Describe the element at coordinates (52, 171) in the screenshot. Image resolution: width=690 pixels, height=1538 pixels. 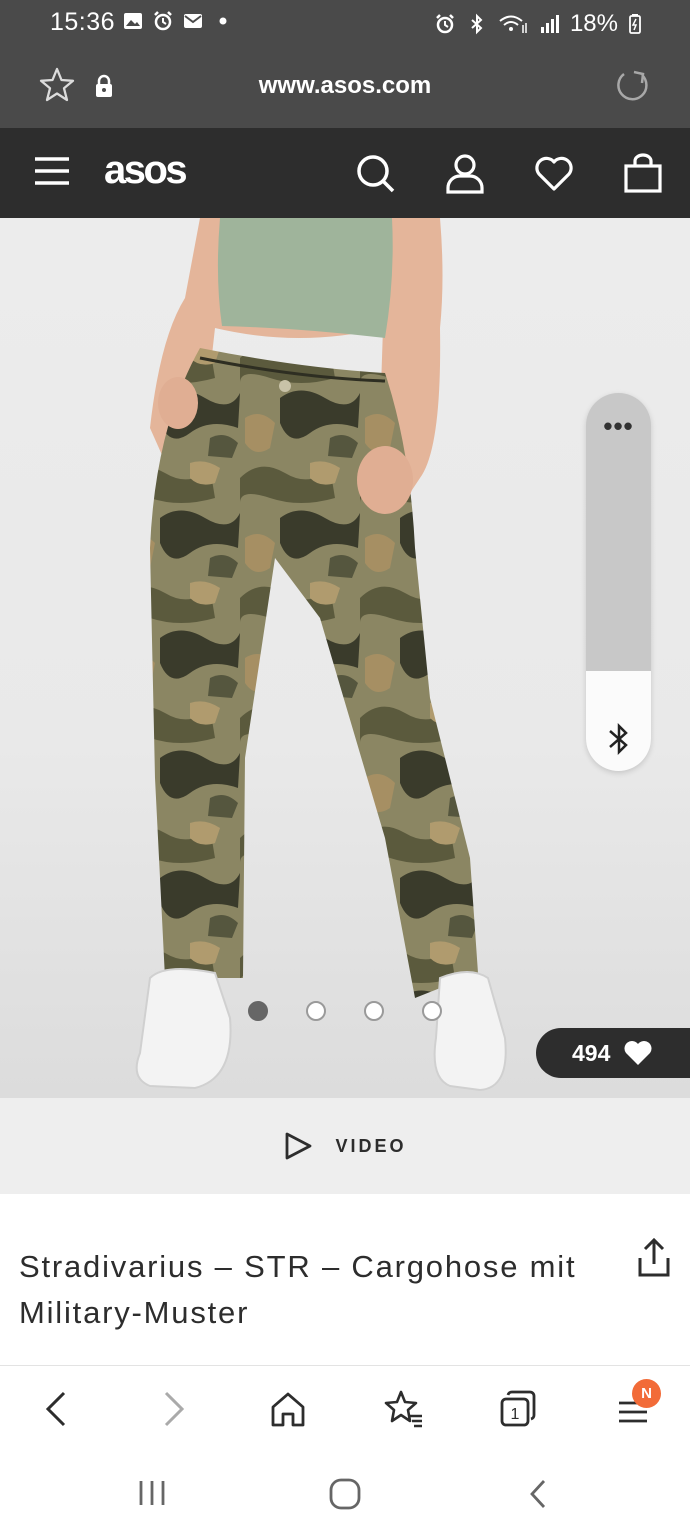
I see `menu-icon` at that location.